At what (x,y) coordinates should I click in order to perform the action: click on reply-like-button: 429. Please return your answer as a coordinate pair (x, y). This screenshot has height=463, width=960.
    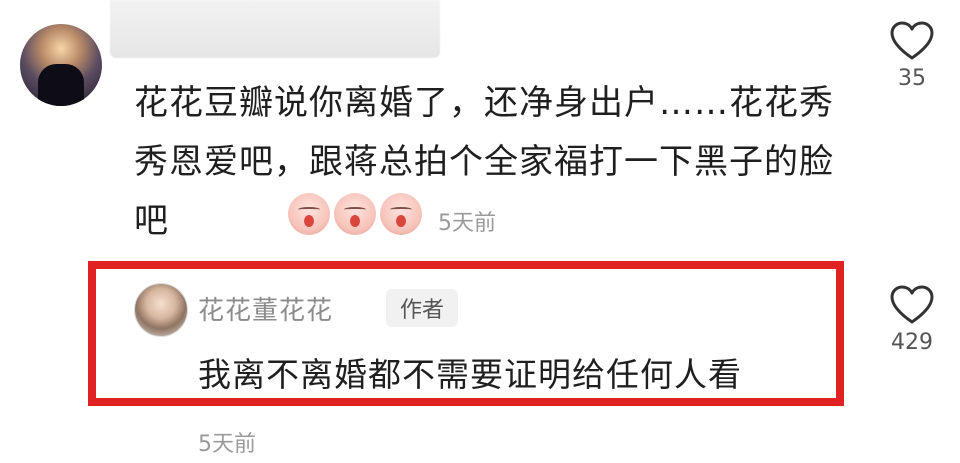
    Looking at the image, I should click on (912, 319).